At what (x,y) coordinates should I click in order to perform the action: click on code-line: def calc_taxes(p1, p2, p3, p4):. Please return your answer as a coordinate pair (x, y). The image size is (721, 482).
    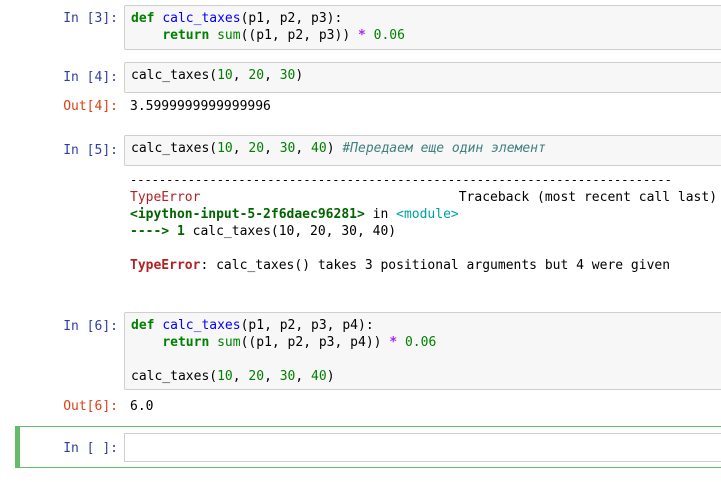
    Looking at the image, I should click on (426, 325).